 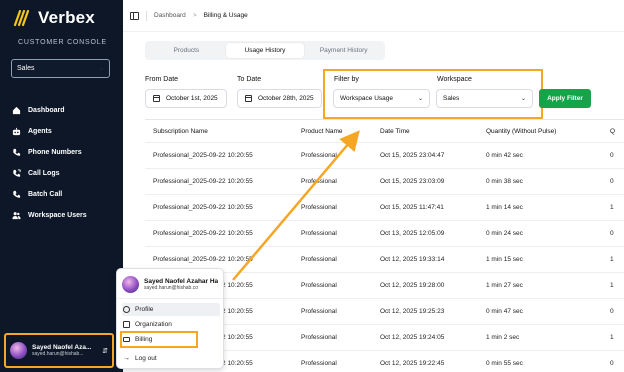 What do you see at coordinates (412, 311) in the screenshot?
I see `cell-datetime: Oct 12, 2025 19:25:23` at bounding box center [412, 311].